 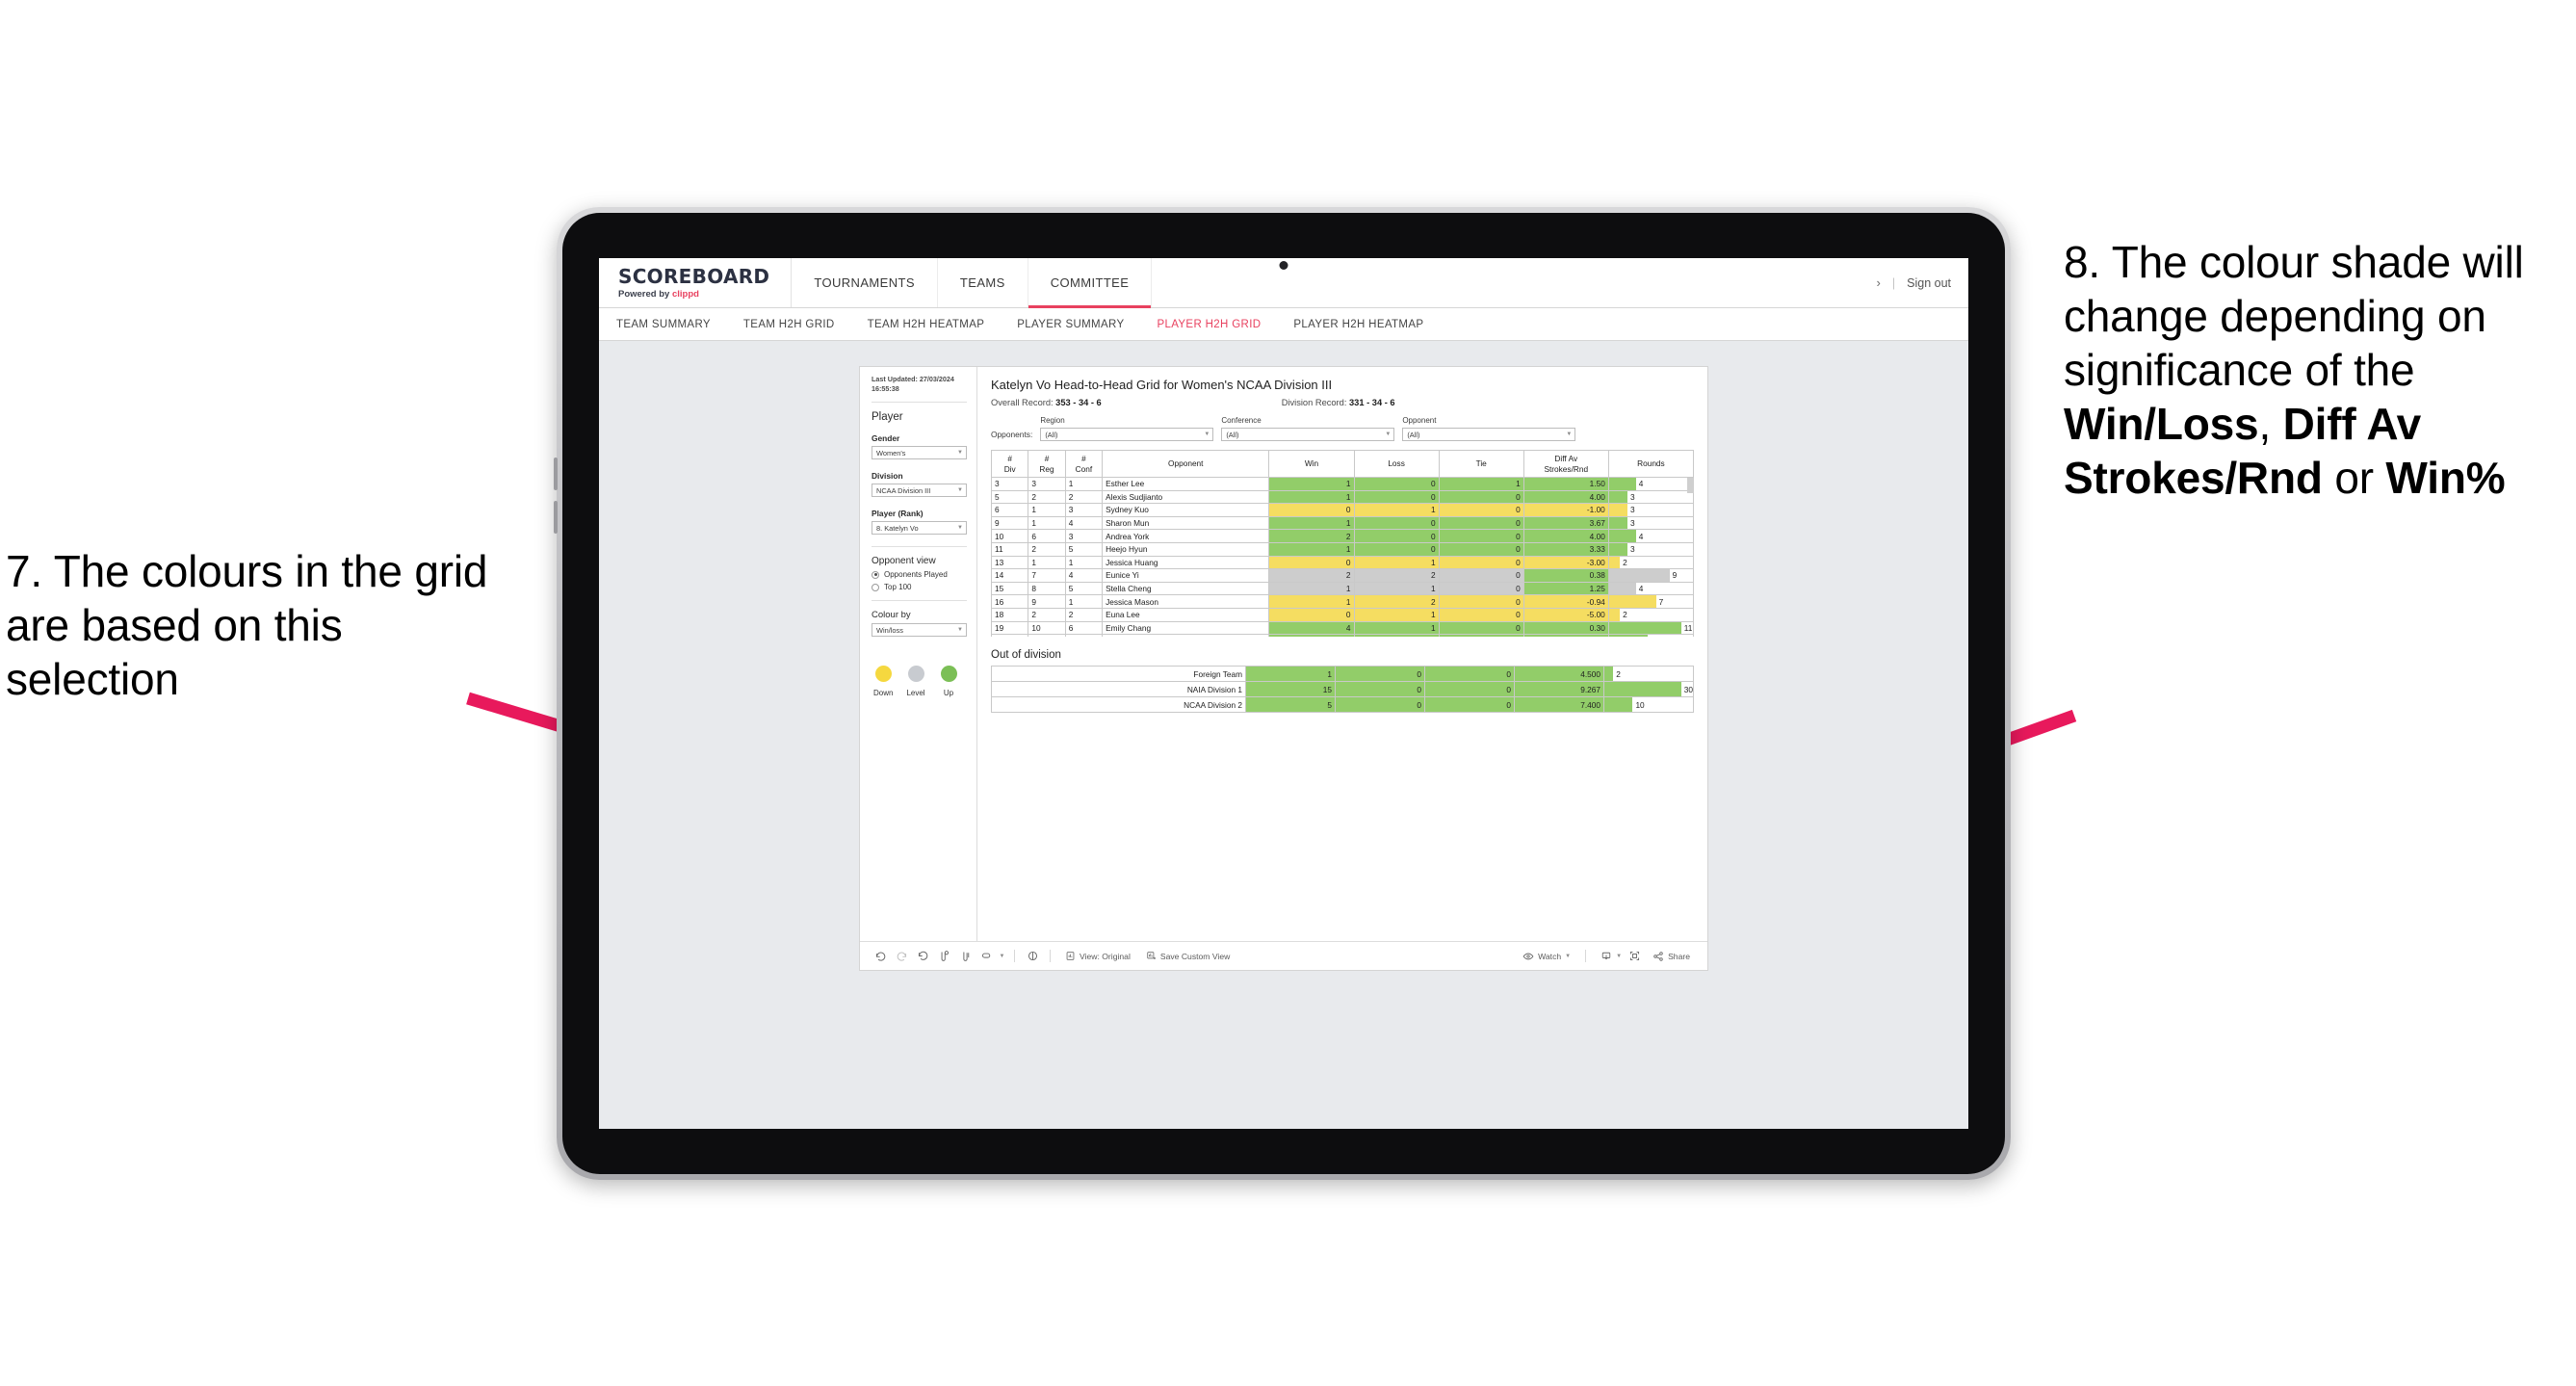 I want to click on table-row: 20117Federica Domecq Lacroze2101.336, so click(x=1342, y=635).